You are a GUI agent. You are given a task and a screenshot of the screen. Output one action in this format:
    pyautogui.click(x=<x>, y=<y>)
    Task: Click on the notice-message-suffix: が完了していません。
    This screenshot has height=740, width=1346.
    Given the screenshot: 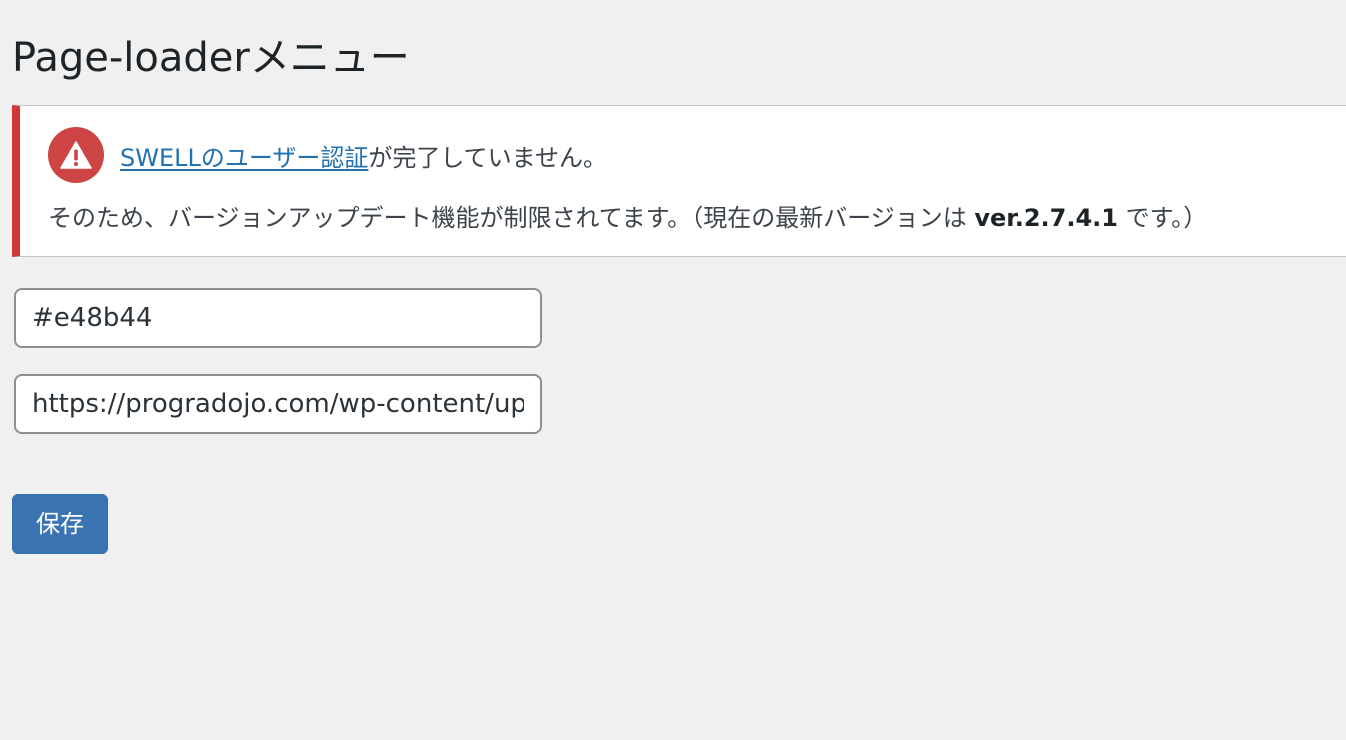 What is the action you would take?
    pyautogui.click(x=487, y=158)
    